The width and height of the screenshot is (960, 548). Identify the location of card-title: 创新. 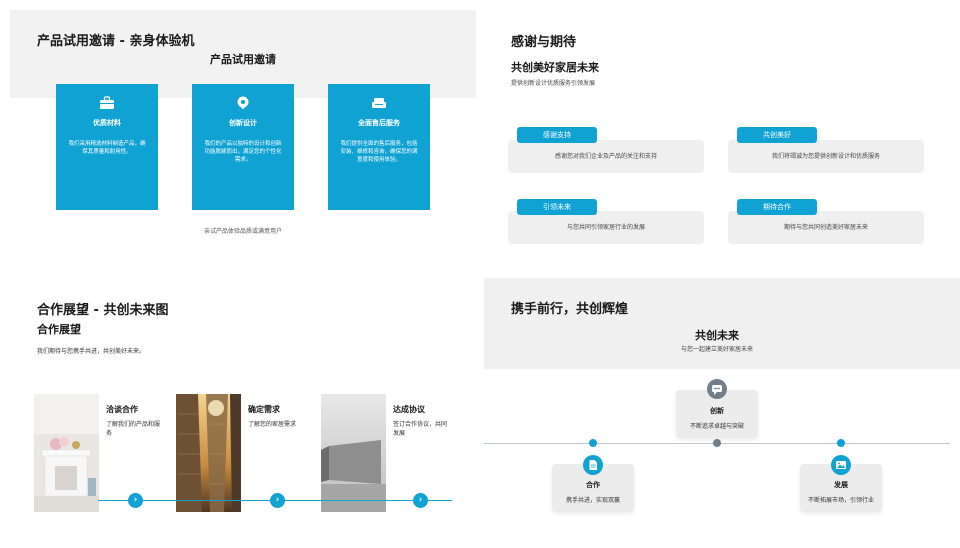
(717, 411).